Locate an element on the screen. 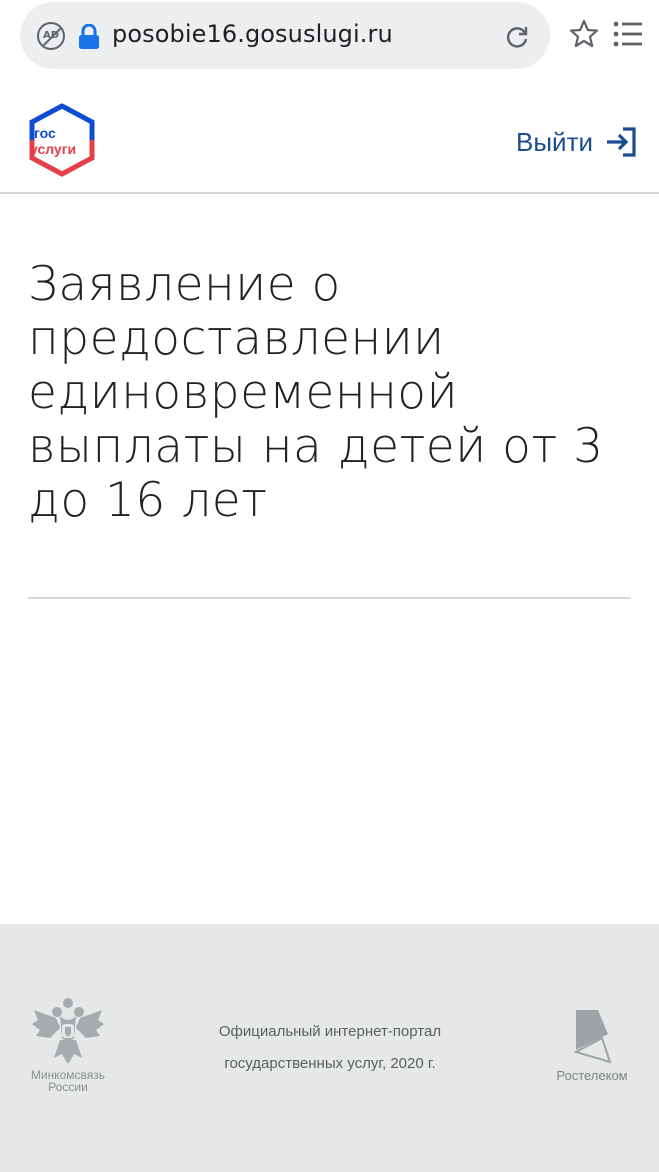 The image size is (659, 1172). rostelecom-logo-icon is located at coordinates (592, 1037).